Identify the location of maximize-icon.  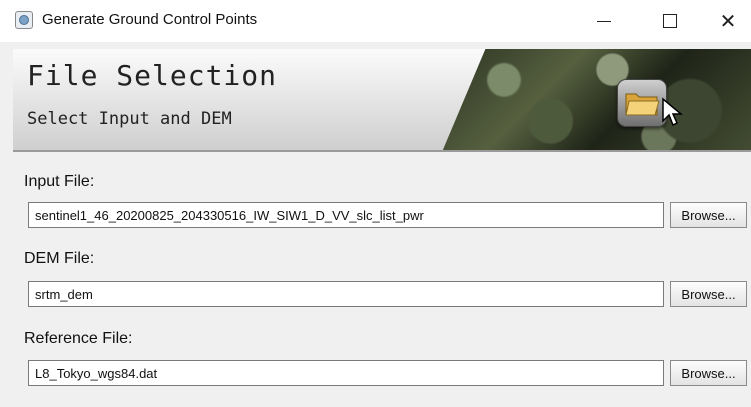
(670, 21).